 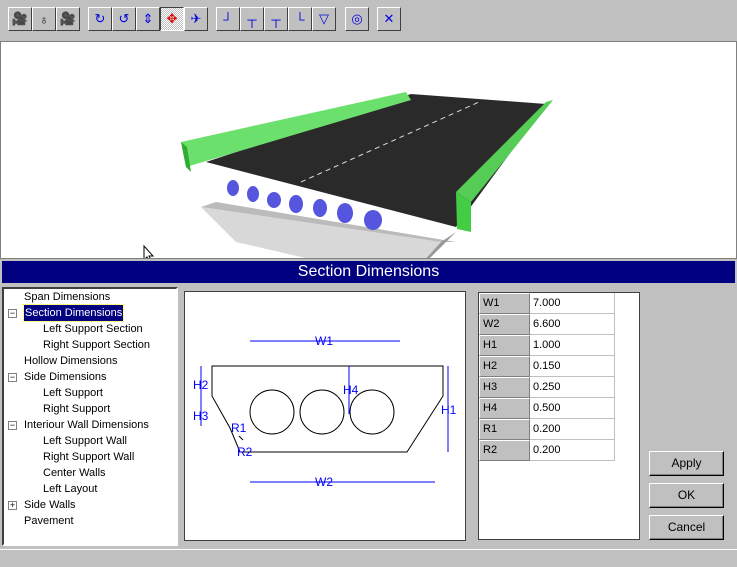 I want to click on rotate-y-button: ↺, so click(x=124, y=19).